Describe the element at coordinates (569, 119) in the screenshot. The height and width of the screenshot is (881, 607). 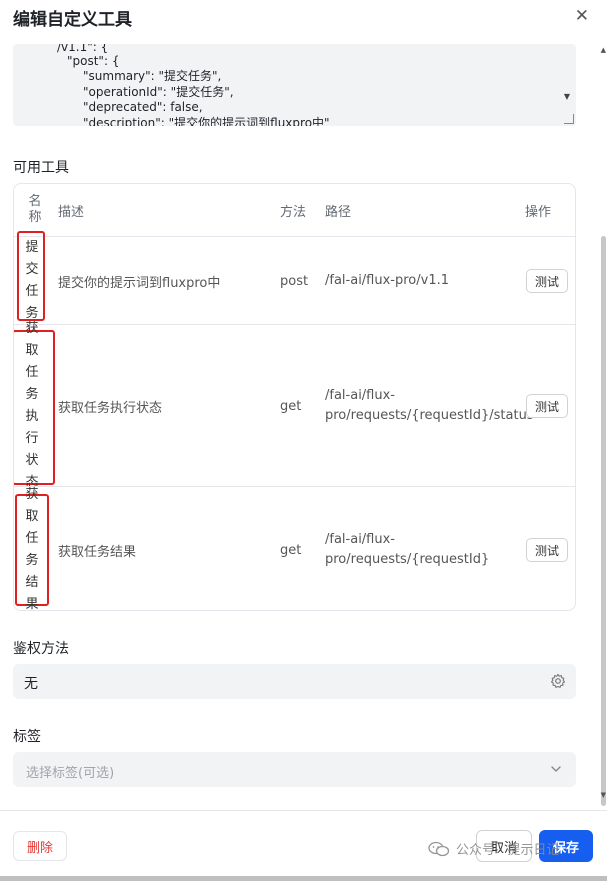
I see `resize-handle` at that location.